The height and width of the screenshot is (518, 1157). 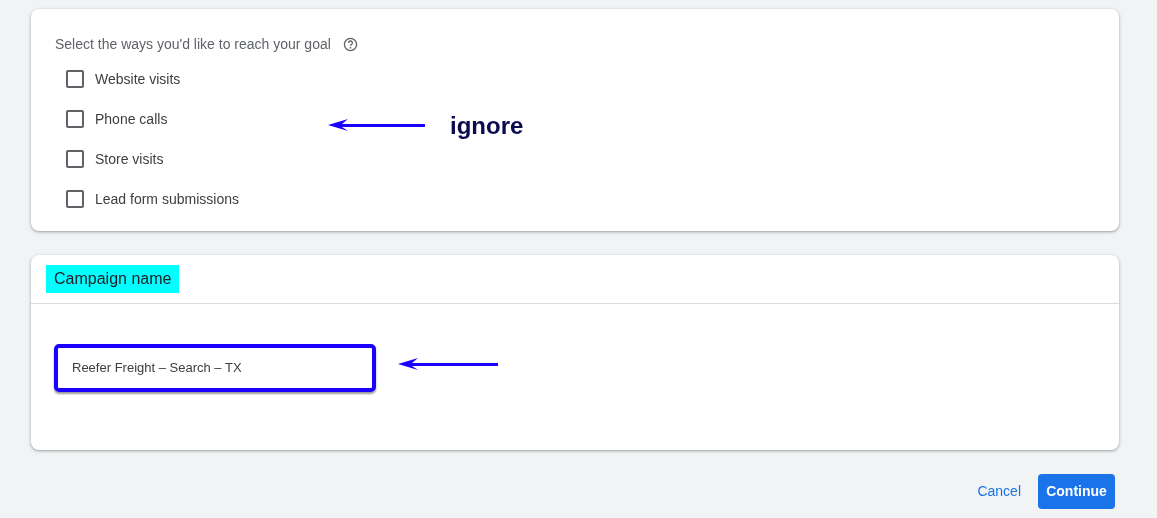 What do you see at coordinates (167, 199) in the screenshot?
I see `checkbox-label: Lead form submissions` at bounding box center [167, 199].